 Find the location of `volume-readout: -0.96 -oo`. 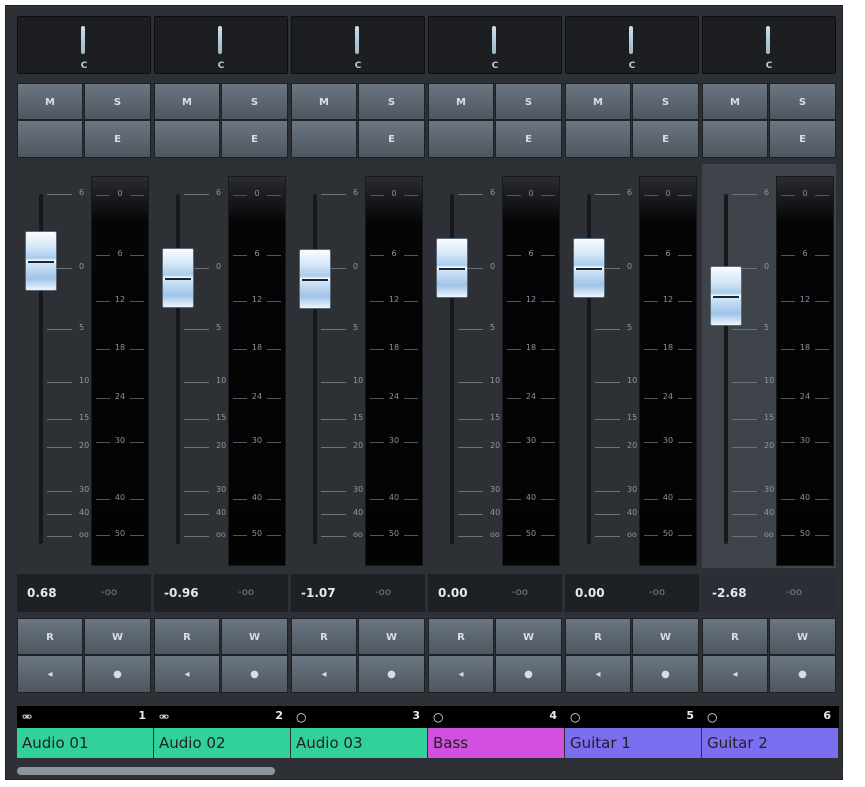

volume-readout: -0.96 -oo is located at coordinates (221, 593).